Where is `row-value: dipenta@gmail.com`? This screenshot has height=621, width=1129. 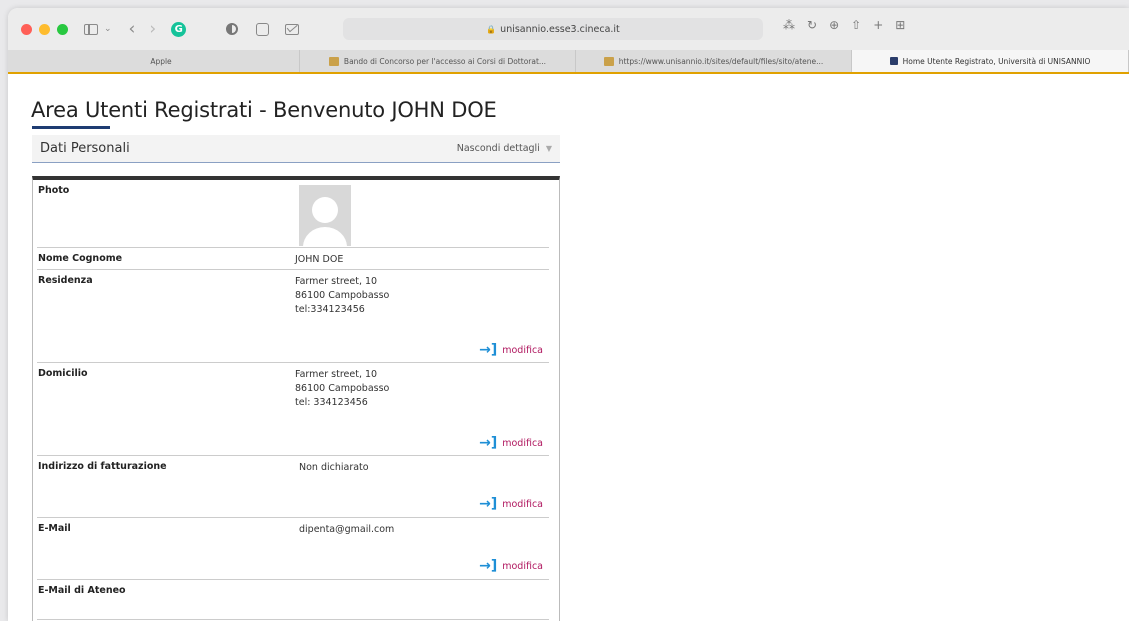
row-value: dipenta@gmail.com is located at coordinates (347, 529).